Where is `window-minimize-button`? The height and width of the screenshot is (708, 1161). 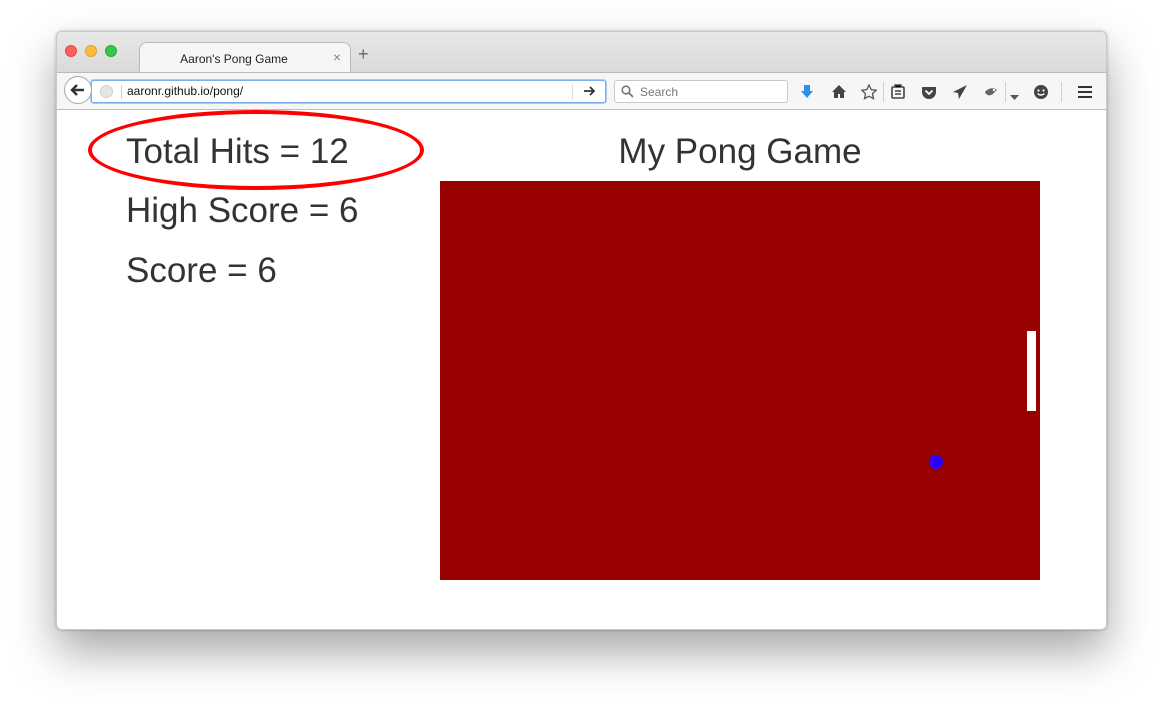
window-minimize-button is located at coordinates (91, 51).